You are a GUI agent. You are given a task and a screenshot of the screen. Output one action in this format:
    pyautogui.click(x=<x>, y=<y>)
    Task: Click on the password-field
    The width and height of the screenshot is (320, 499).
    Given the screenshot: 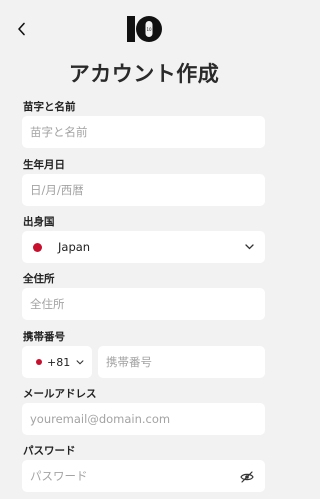 What is the action you would take?
    pyautogui.click(x=143, y=476)
    